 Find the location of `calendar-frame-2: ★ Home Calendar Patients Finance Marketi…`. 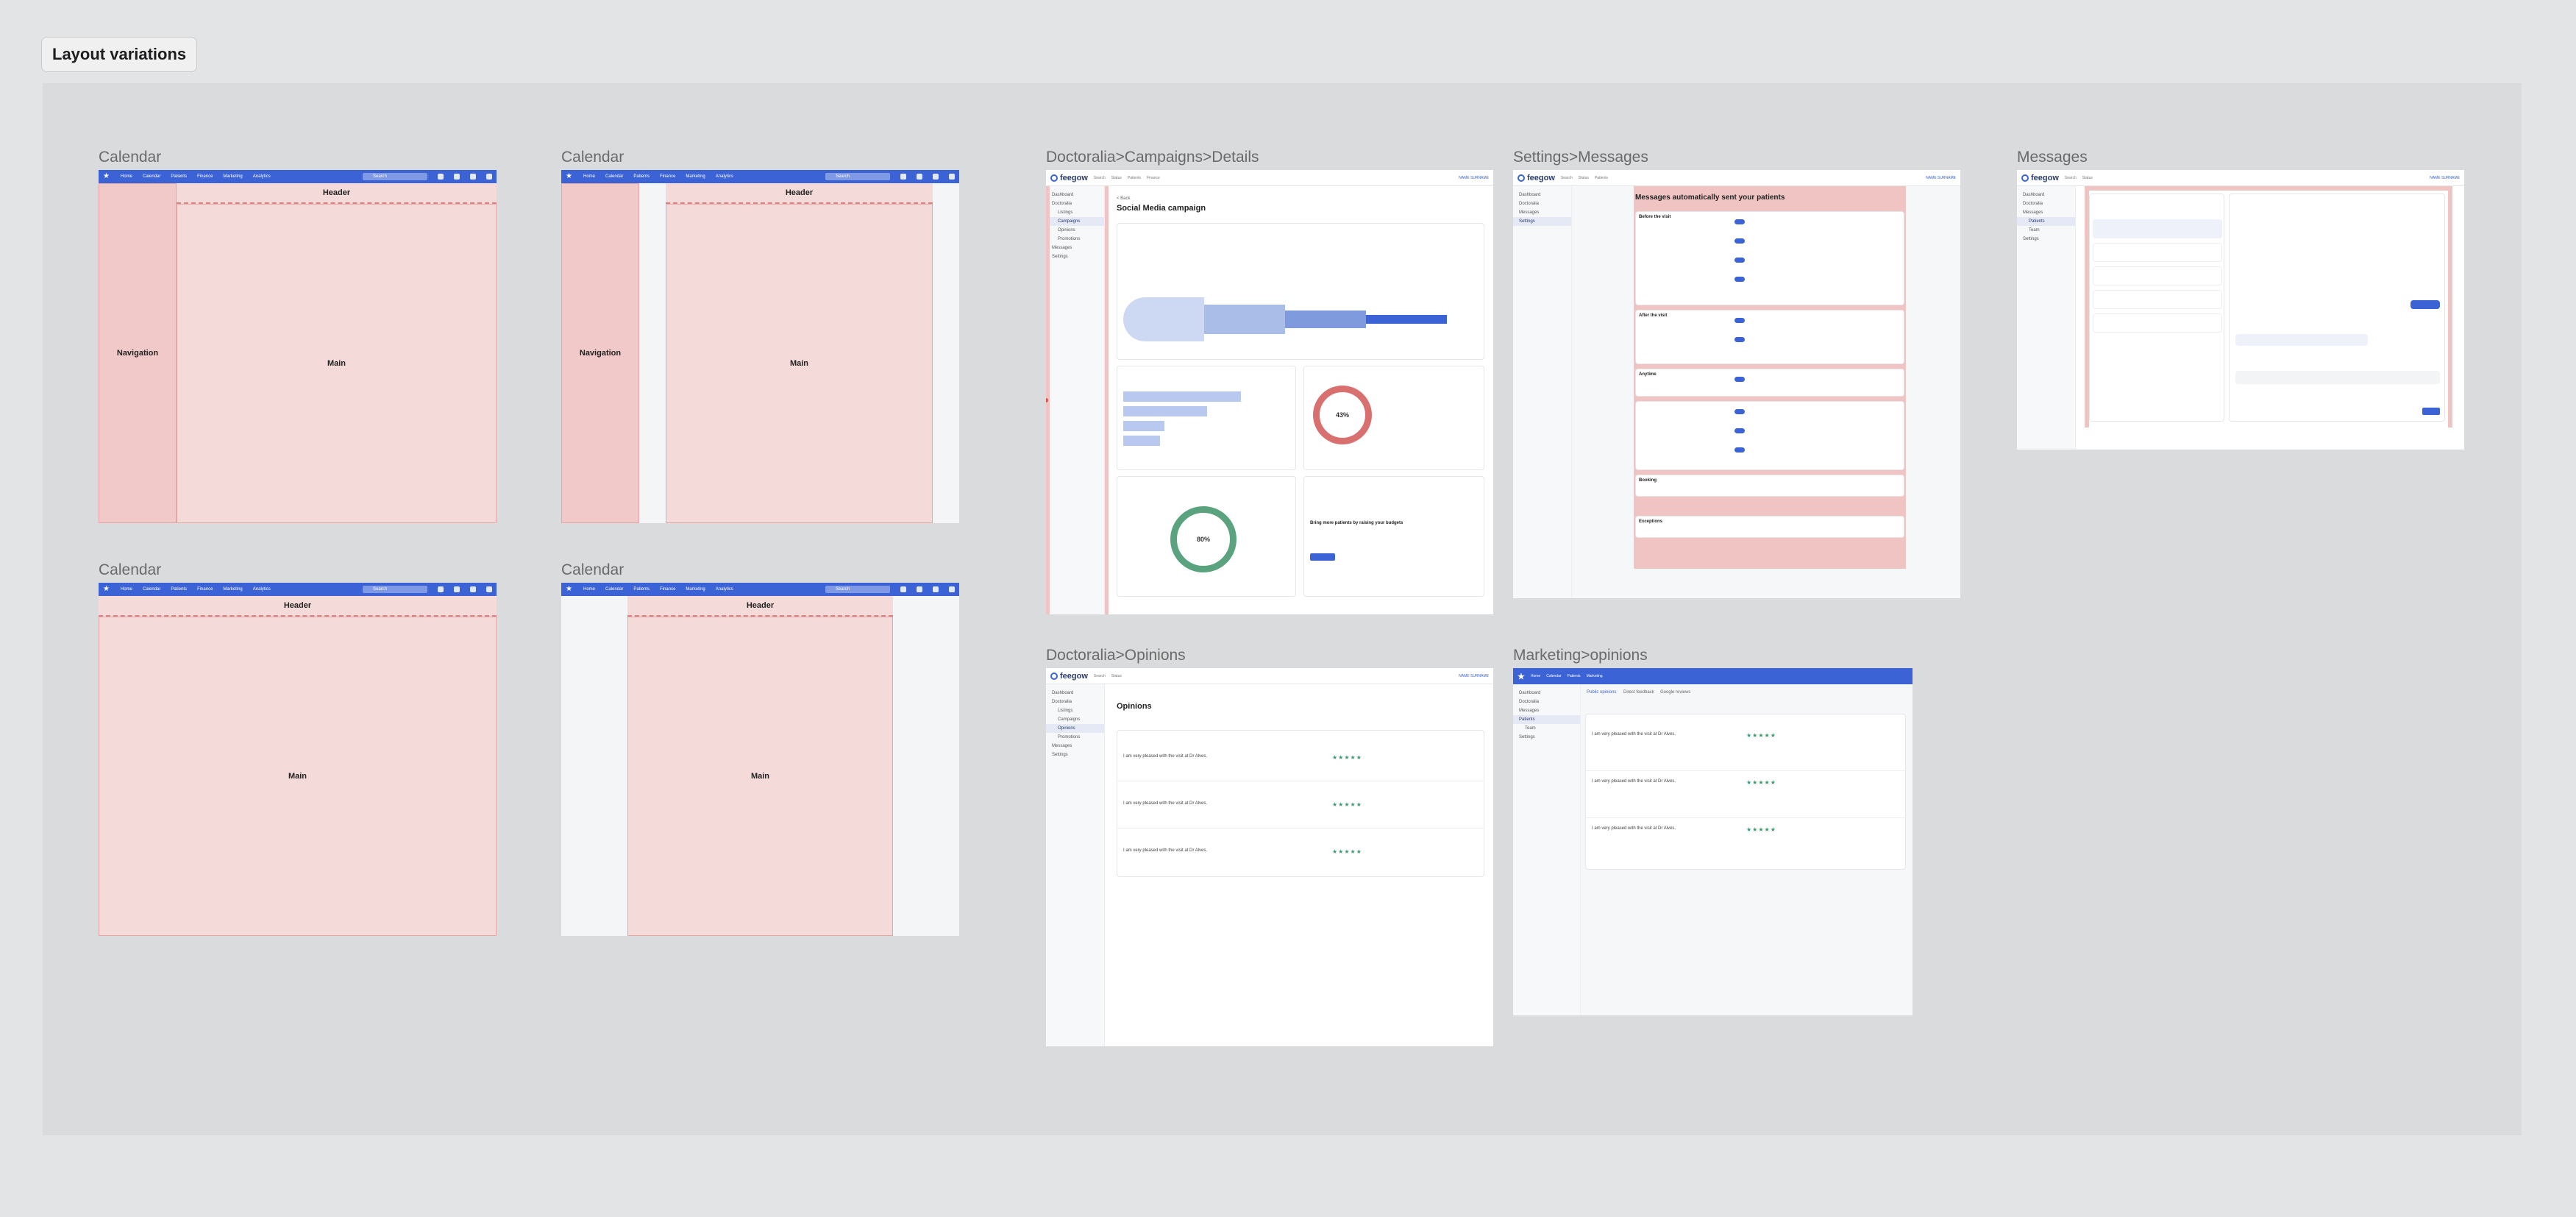

calendar-frame-2: ★ Home Calendar Patients Finance Marketi… is located at coordinates (760, 346).